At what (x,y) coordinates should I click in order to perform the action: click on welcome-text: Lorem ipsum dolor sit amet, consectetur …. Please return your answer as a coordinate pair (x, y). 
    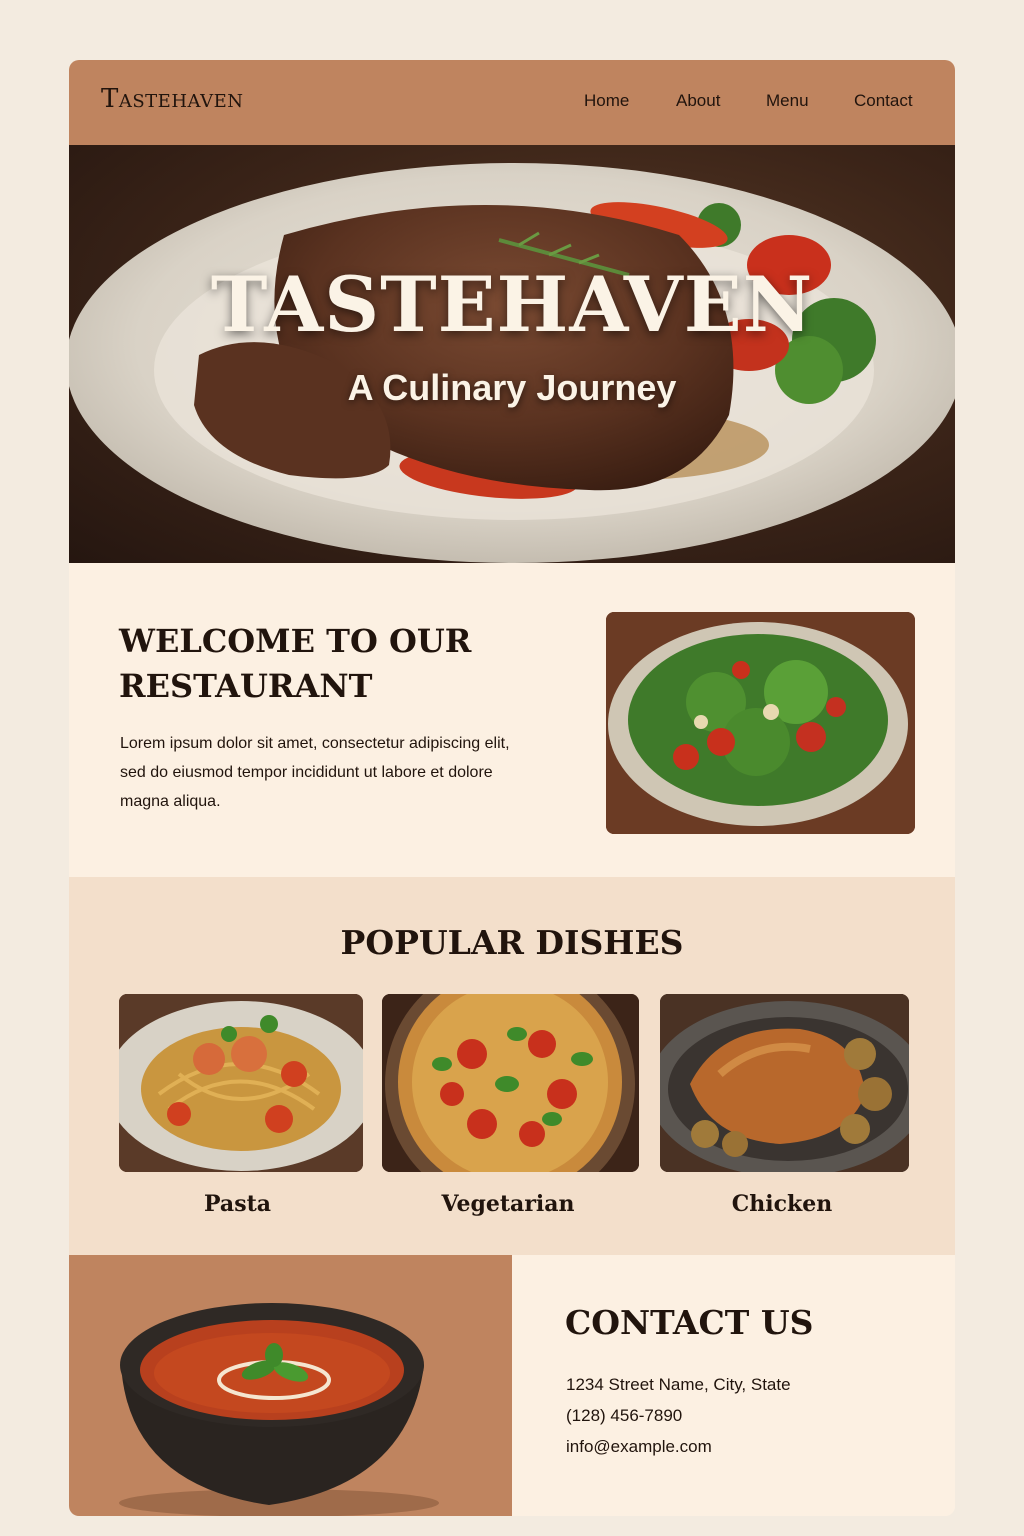
    Looking at the image, I should click on (315, 772).